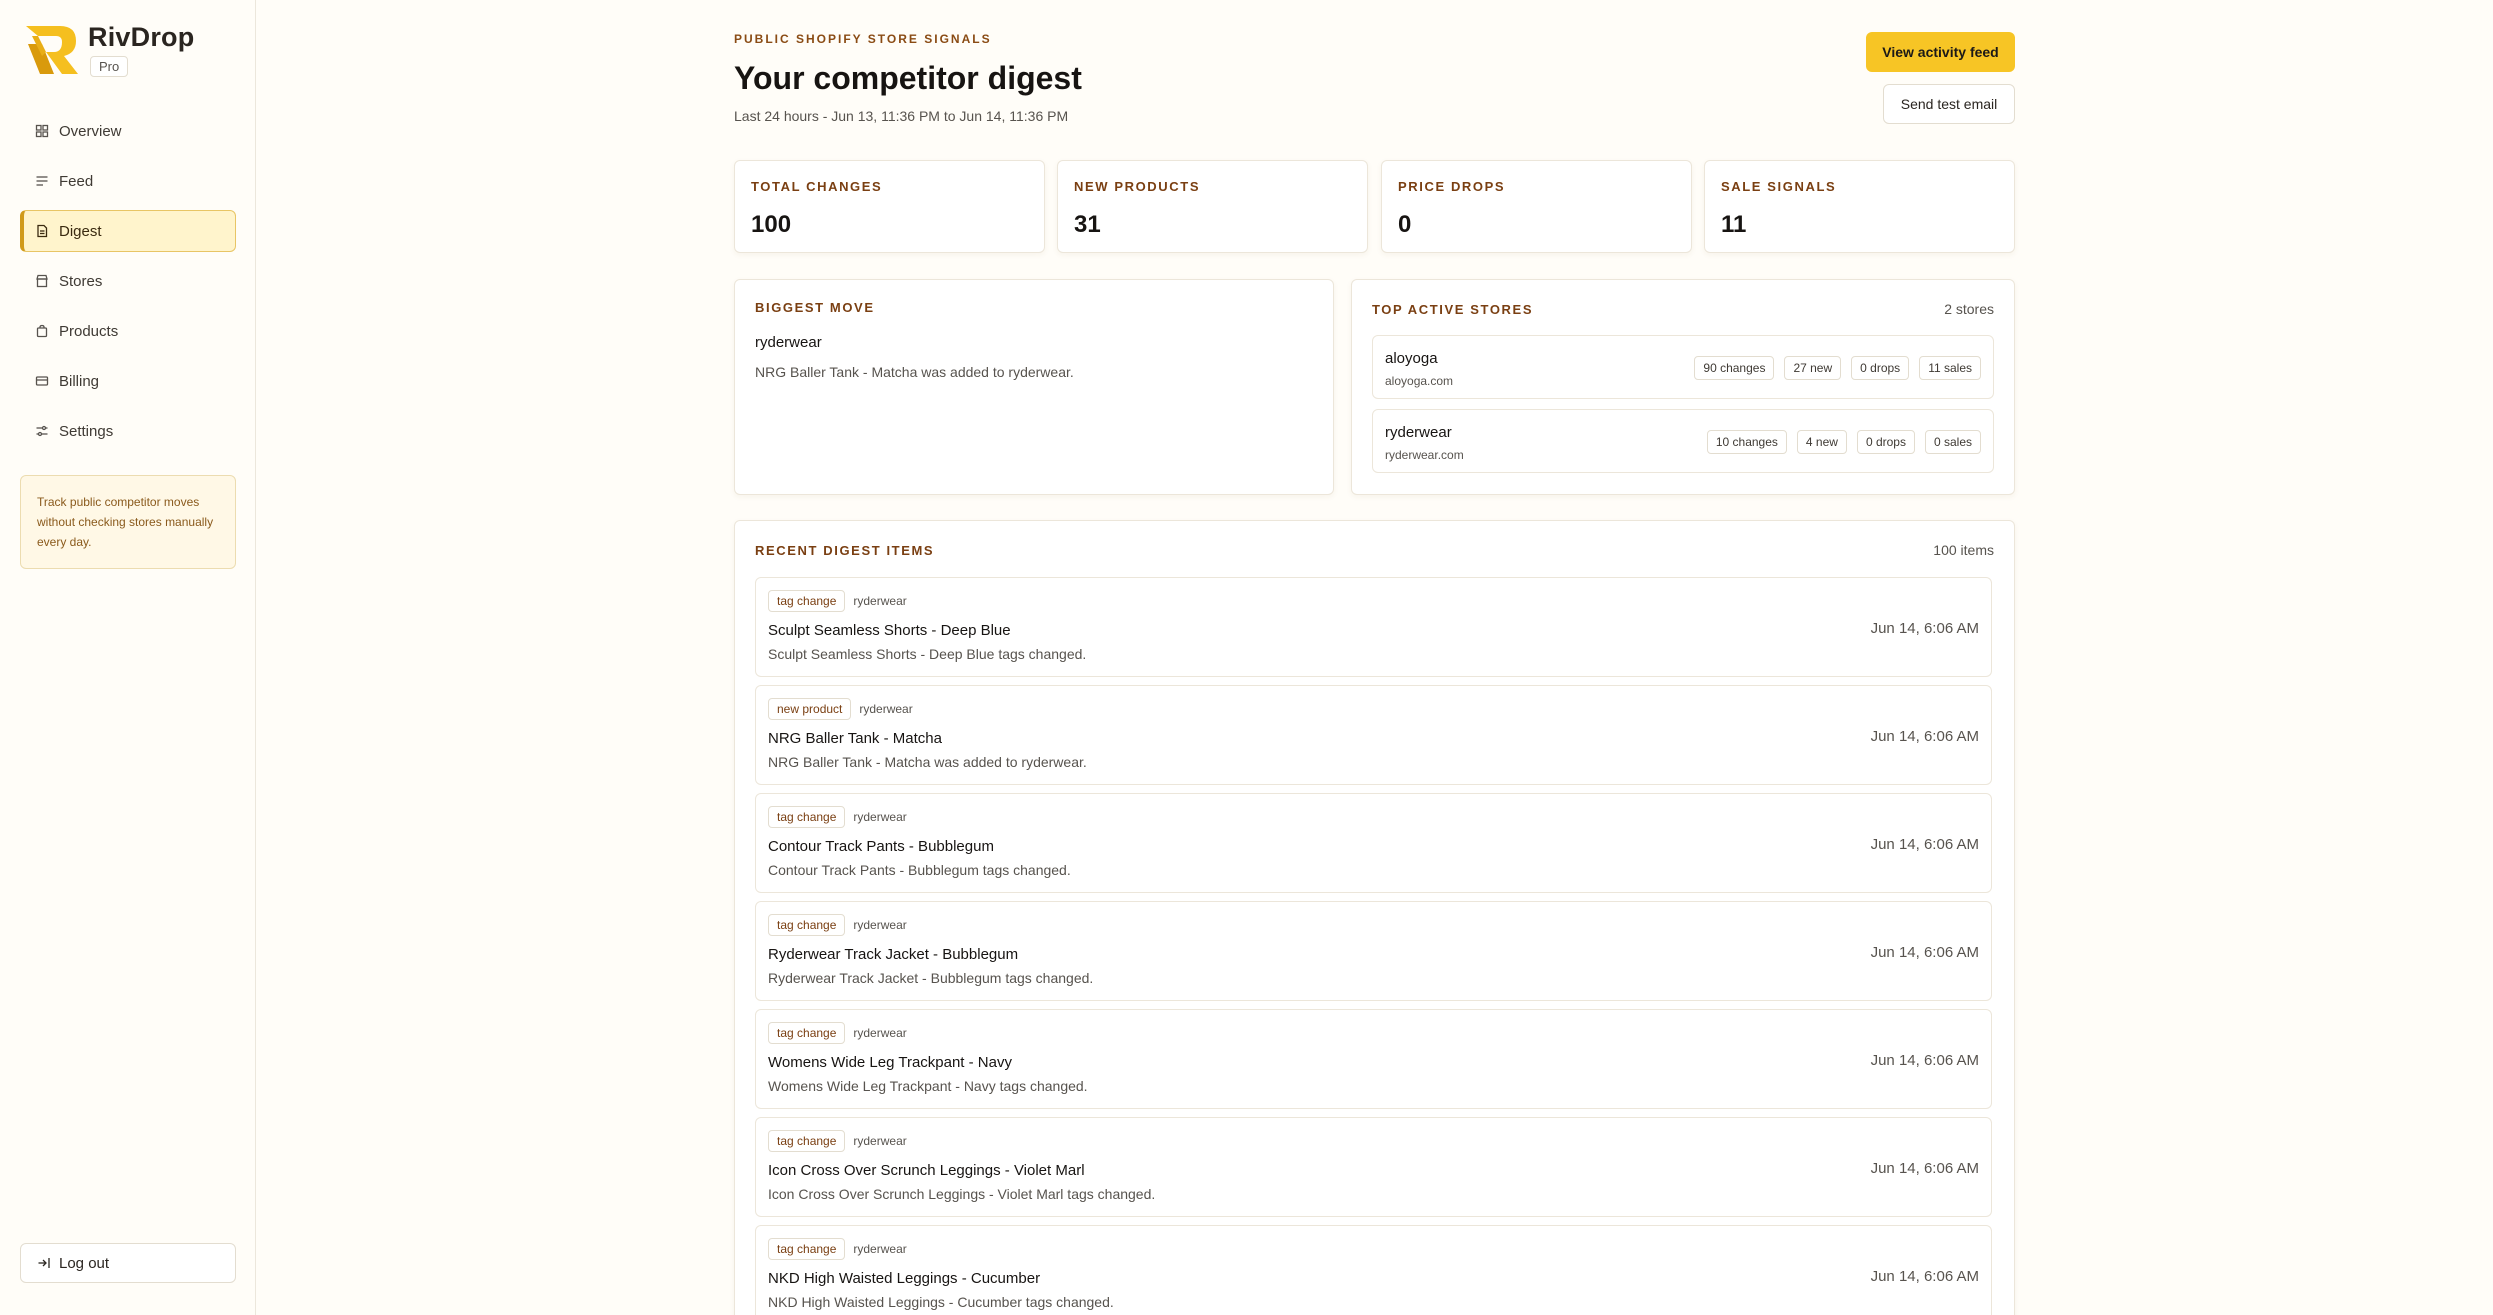 Image resolution: width=2493 pixels, height=1315 pixels. Describe the element at coordinates (1746, 442) in the screenshot. I see `changes-pill: 10 changes` at that location.